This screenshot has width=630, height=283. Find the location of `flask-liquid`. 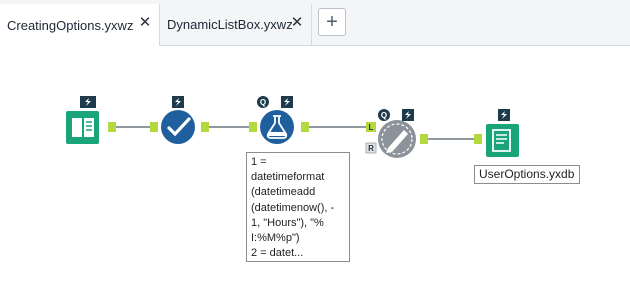

flask-liquid is located at coordinates (277, 134).